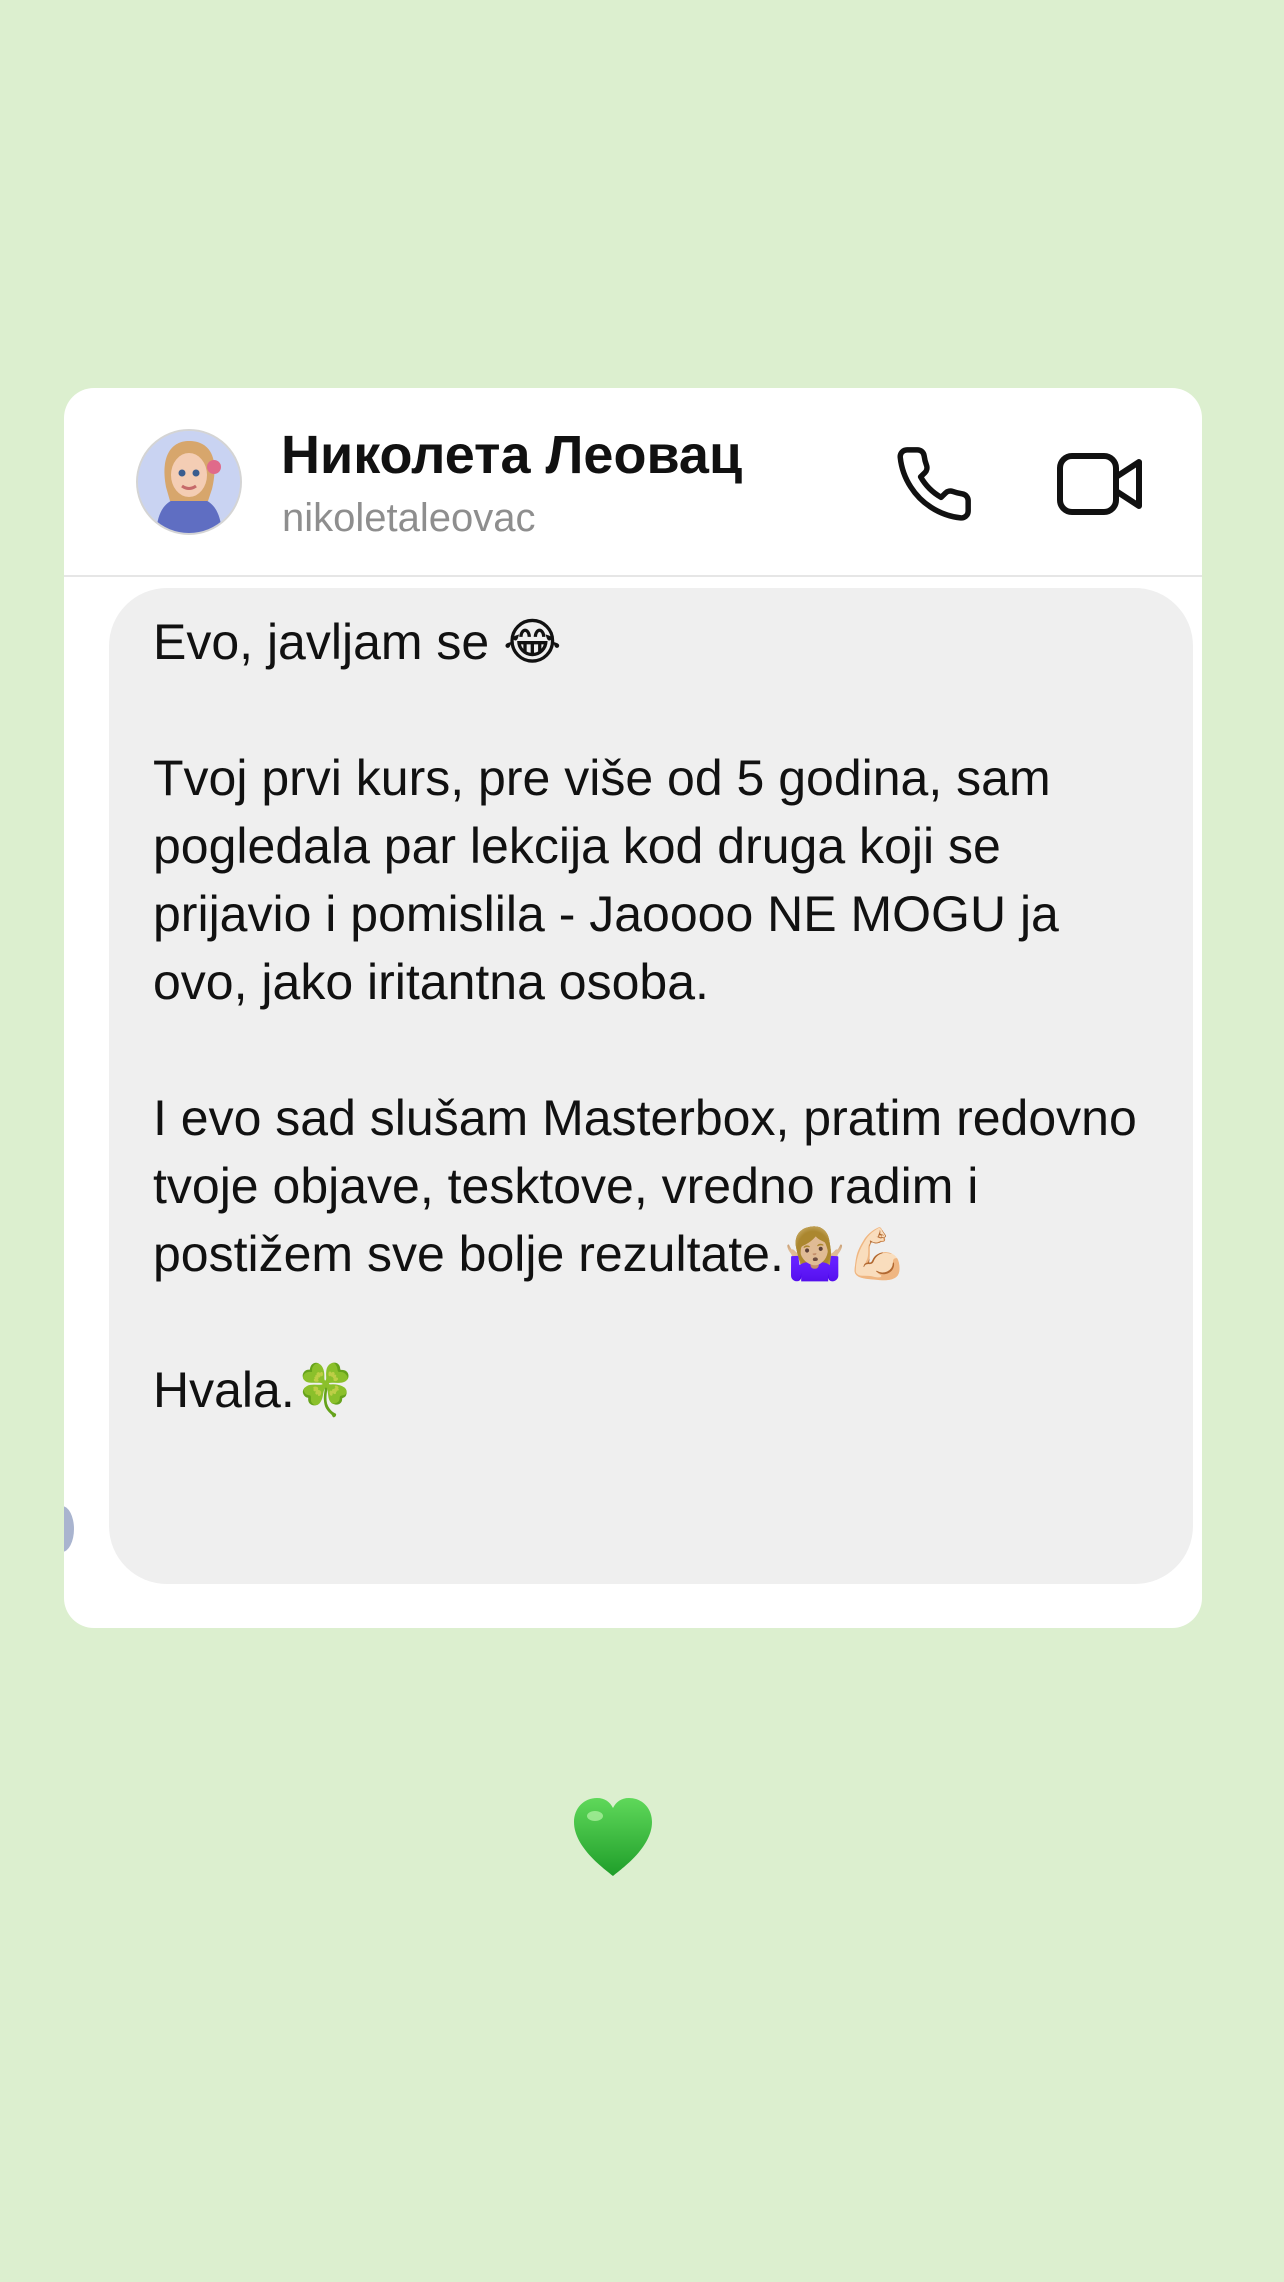 This screenshot has width=1284, height=2282. I want to click on call-button, so click(934, 484).